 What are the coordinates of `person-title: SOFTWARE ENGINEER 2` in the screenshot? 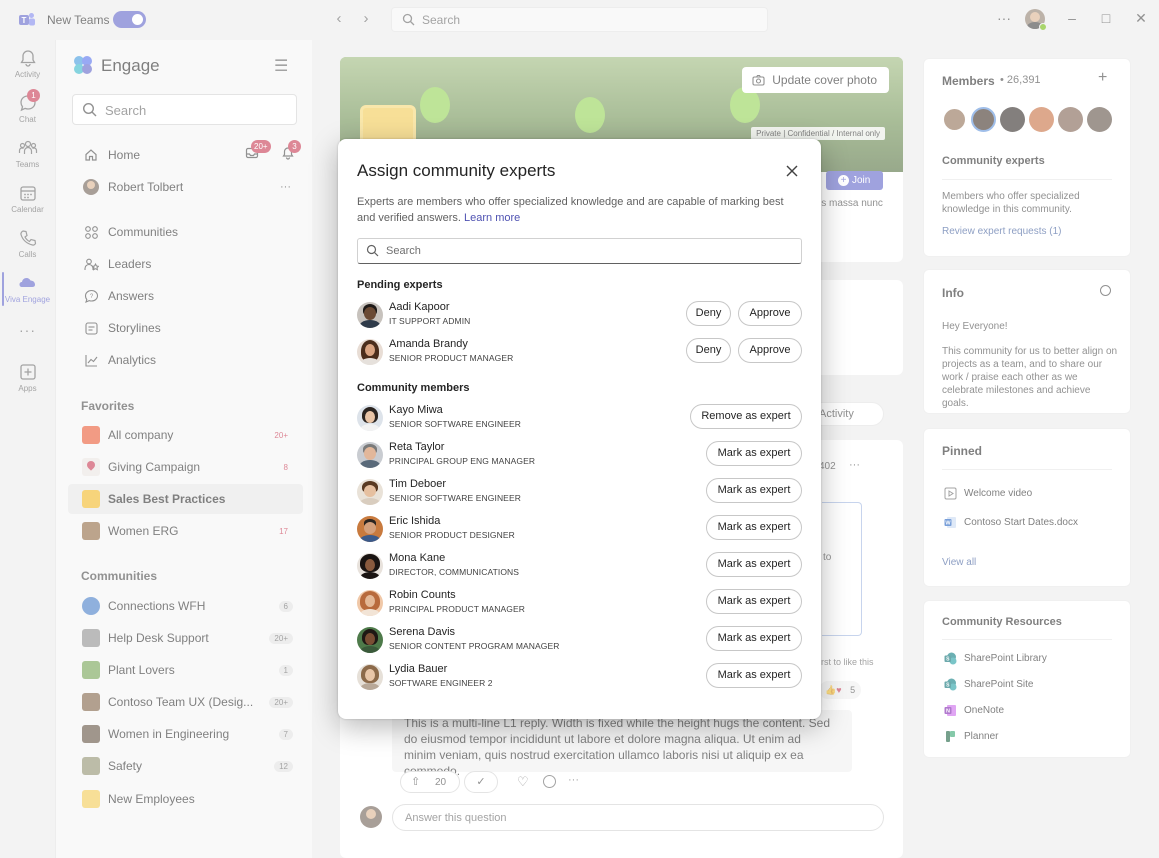 It's located at (441, 683).